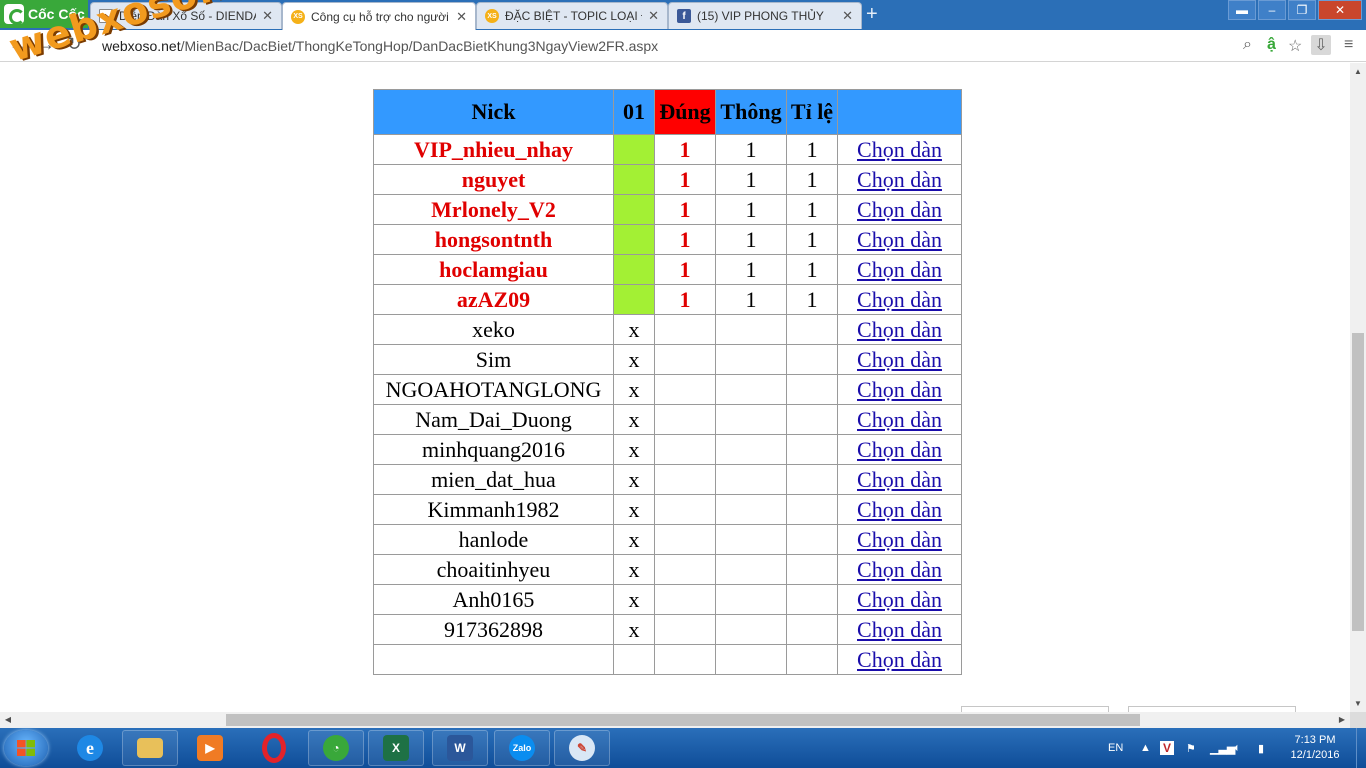 The image size is (1366, 768). I want to click on coccoc-taskbar-icon: ◔, so click(336, 748).